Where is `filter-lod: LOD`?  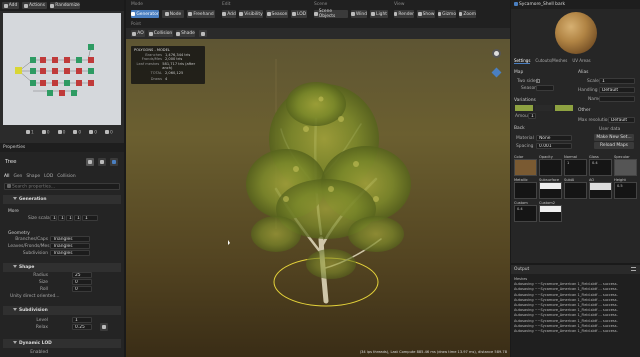 filter-lod: LOD is located at coordinates (48, 176).